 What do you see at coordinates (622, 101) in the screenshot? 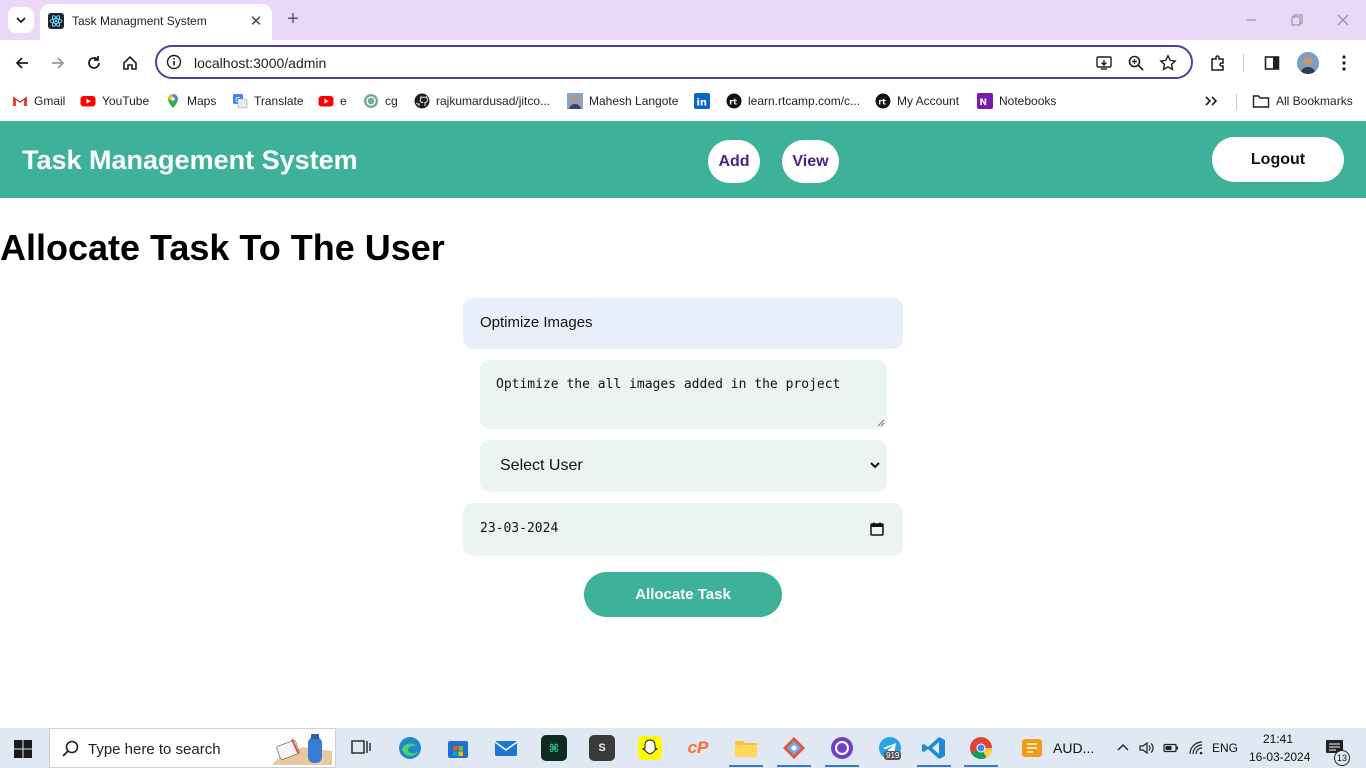
I see `bookmark-mahesh: Mahesh Langote` at bounding box center [622, 101].